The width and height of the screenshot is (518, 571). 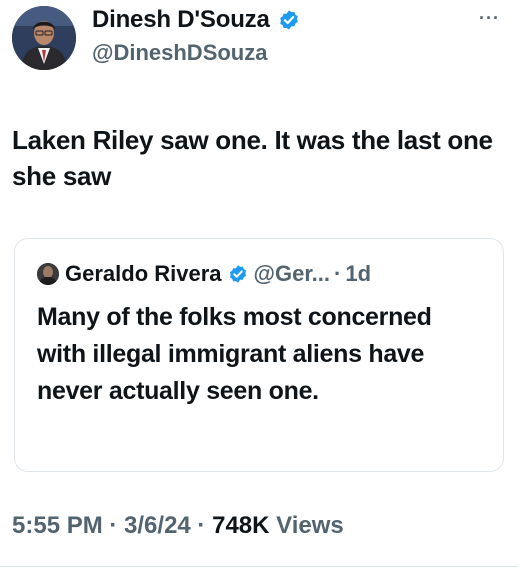 I want to click on quoted-author-avatar, so click(x=48, y=274).